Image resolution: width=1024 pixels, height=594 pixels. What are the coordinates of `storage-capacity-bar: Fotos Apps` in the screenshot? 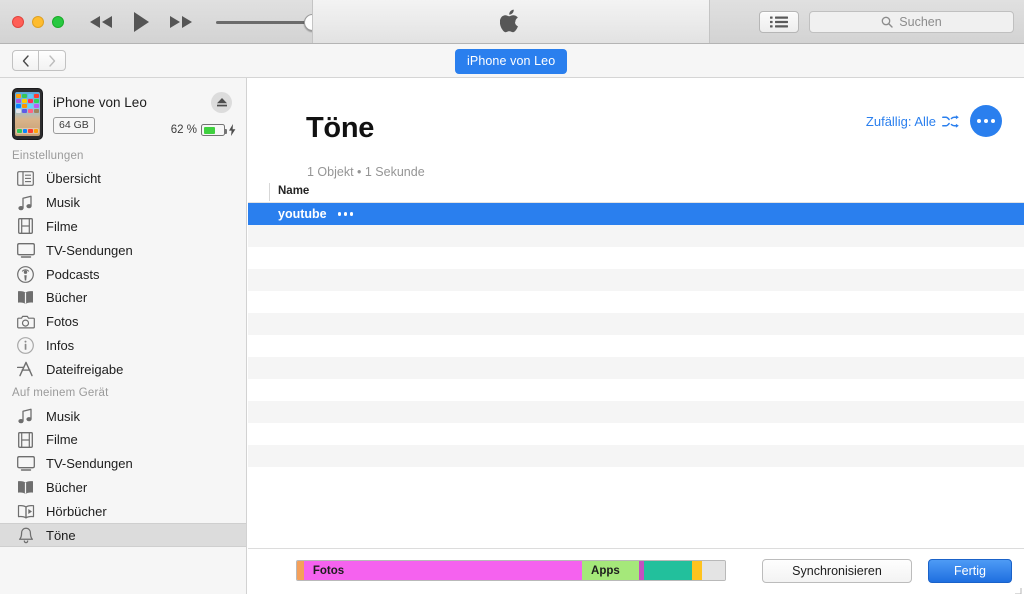 It's located at (511, 570).